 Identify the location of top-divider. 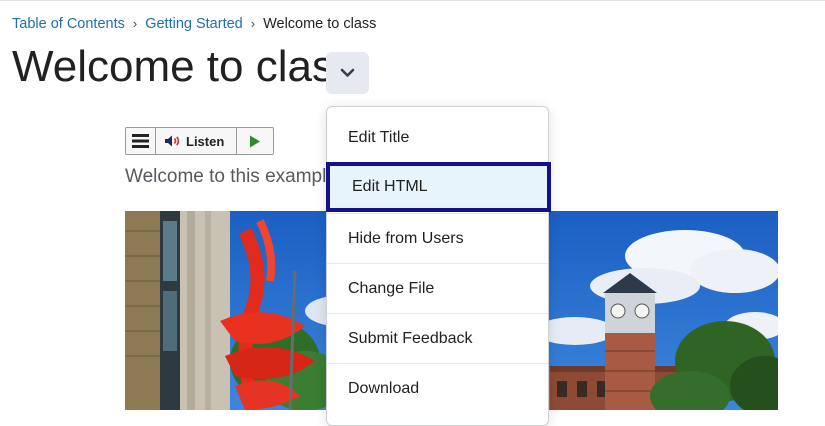
(412, 0).